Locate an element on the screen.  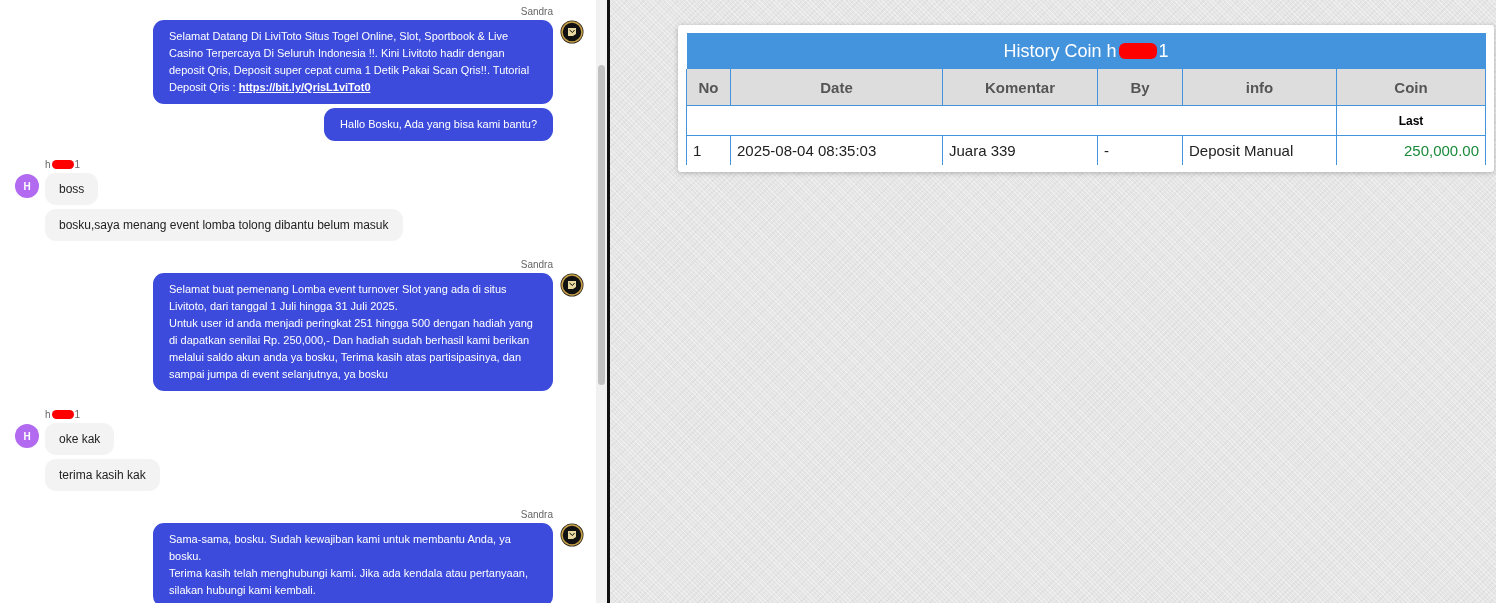
message-bubble: Hallo Bosku, Ada yang bisa kami bantu? is located at coordinates (438, 124).